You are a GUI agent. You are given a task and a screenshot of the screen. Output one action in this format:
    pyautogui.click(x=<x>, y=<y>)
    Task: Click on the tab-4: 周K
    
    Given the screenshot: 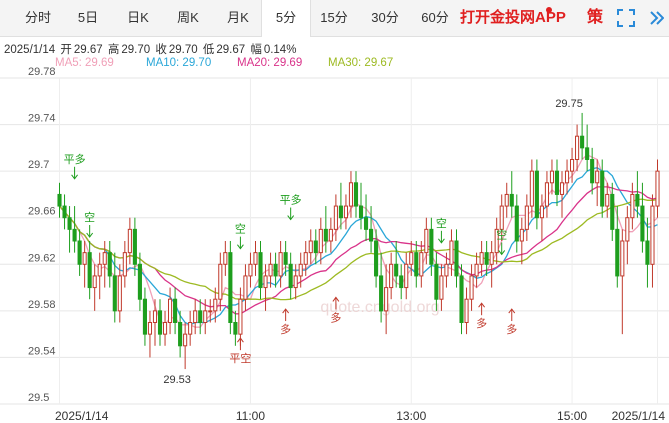 What is the action you would take?
    pyautogui.click(x=188, y=18)
    